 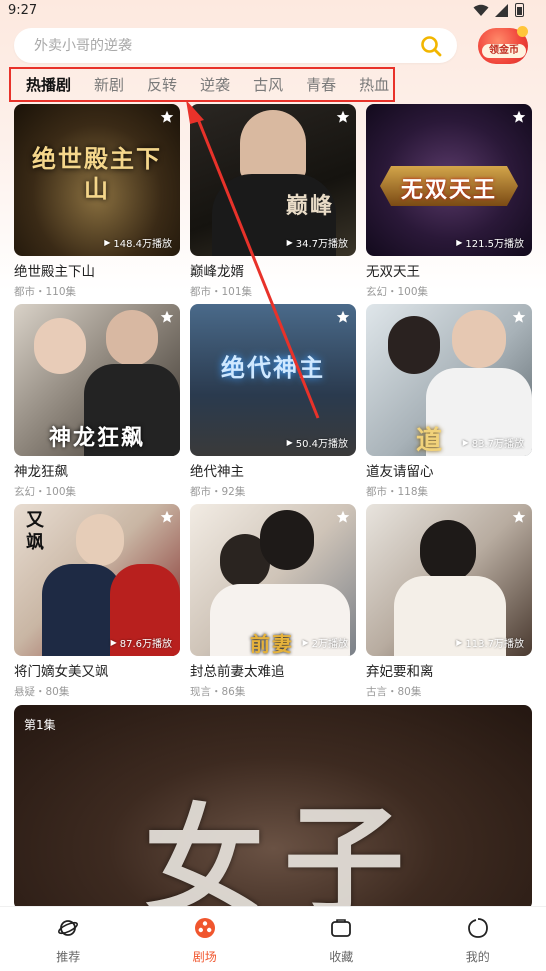 What do you see at coordinates (96, 438) in the screenshot?
I see `poster-art-text: 神龙狂飙` at bounding box center [96, 438].